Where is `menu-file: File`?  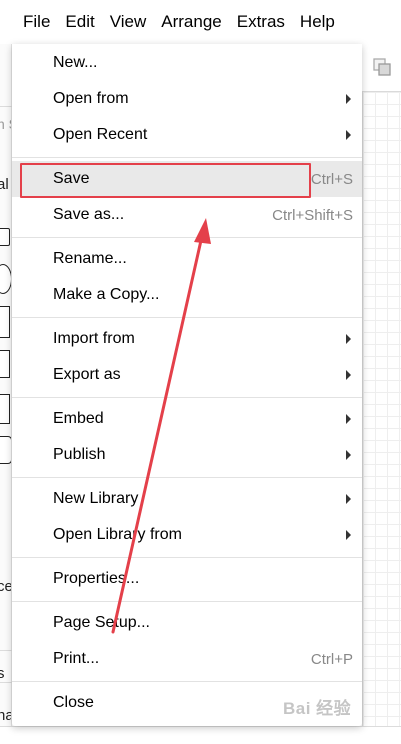
menu-file: File is located at coordinates (36, 22).